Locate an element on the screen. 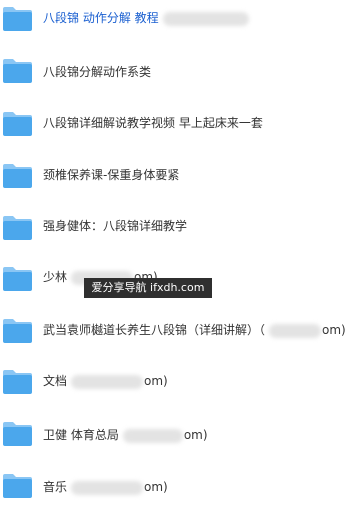  watermark: 爱分享导航 ifxdh.com is located at coordinates (148, 288).